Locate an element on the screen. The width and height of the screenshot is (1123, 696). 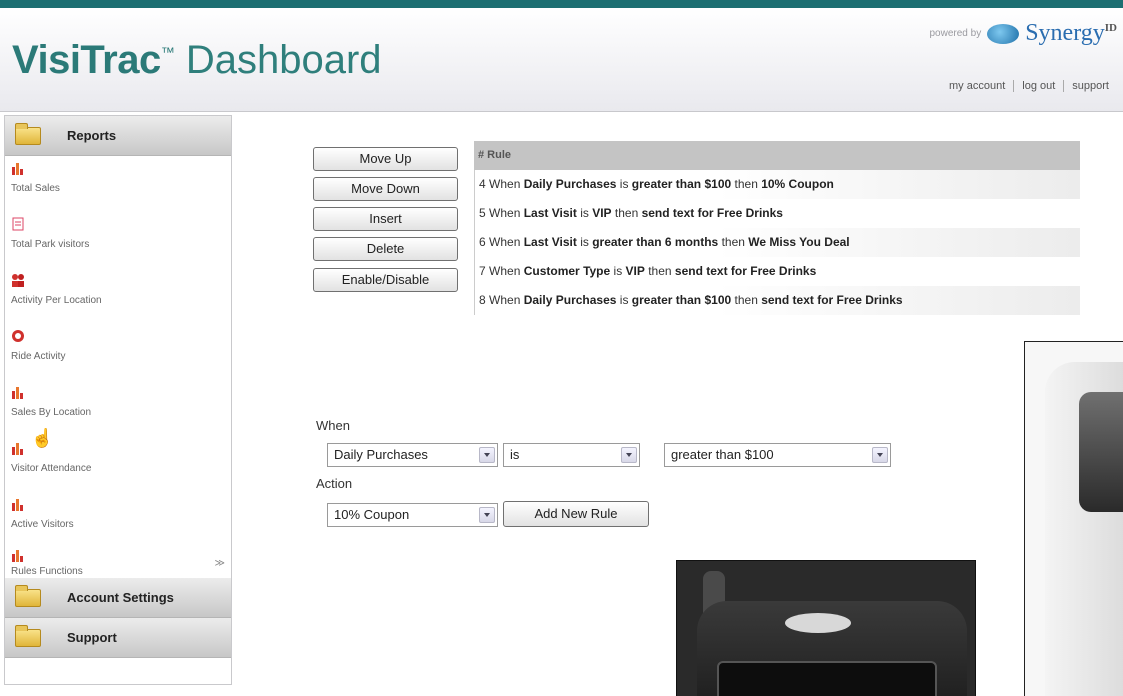
collapse-icon: ≫ is located at coordinates (220, 563).